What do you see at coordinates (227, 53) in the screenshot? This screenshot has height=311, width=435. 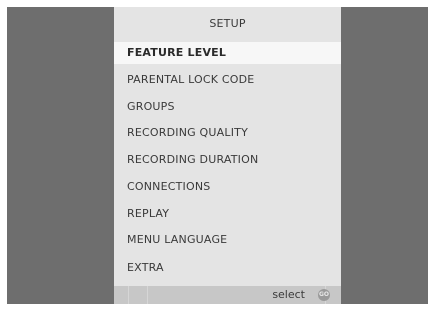 I see `menu-item-feature-level: FEATURE LEVEL` at bounding box center [227, 53].